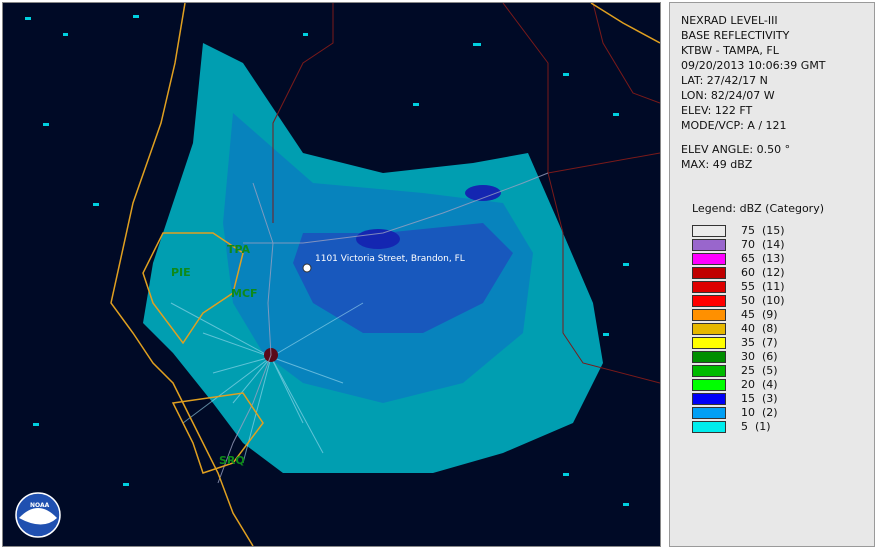  I want to click on station-name: KTBW - TAMPA, FL, so click(730, 50).